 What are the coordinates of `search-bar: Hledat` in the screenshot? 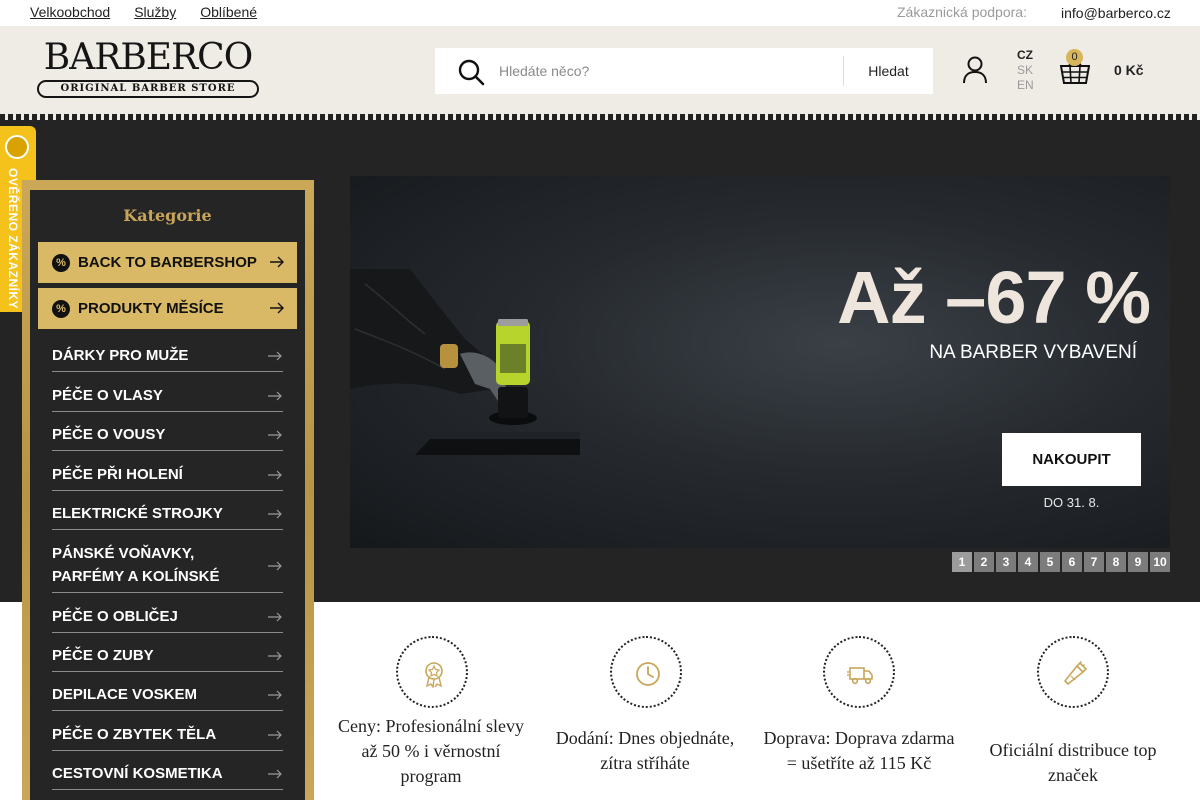 It's located at (684, 71).